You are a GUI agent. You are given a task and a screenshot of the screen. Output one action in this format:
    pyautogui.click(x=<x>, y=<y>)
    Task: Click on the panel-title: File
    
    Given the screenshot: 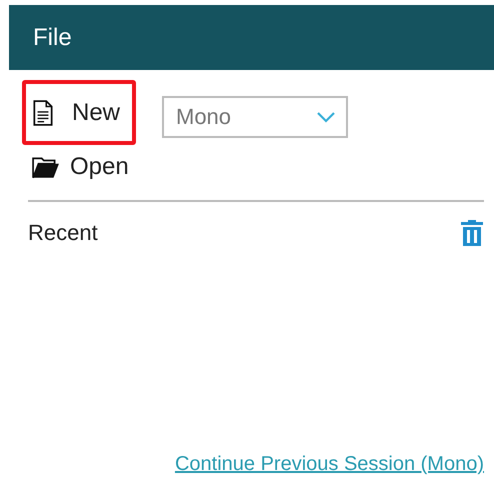 What is the action you would take?
    pyautogui.click(x=52, y=38)
    